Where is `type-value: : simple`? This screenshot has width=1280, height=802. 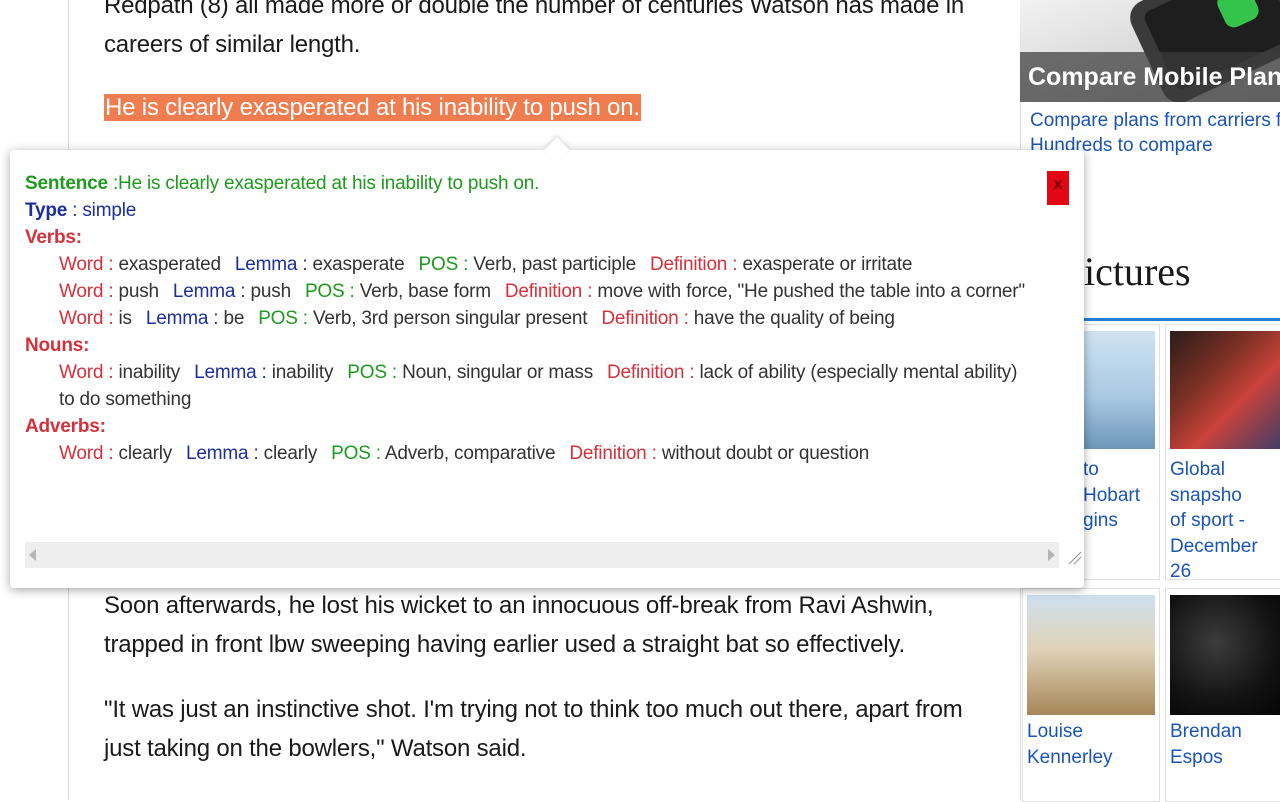
type-value: : simple is located at coordinates (102, 210).